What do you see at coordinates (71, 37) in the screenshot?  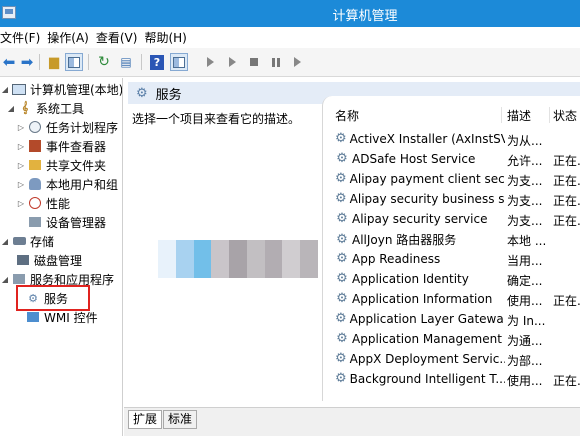 I see `menu-action: 操作(A)` at bounding box center [71, 37].